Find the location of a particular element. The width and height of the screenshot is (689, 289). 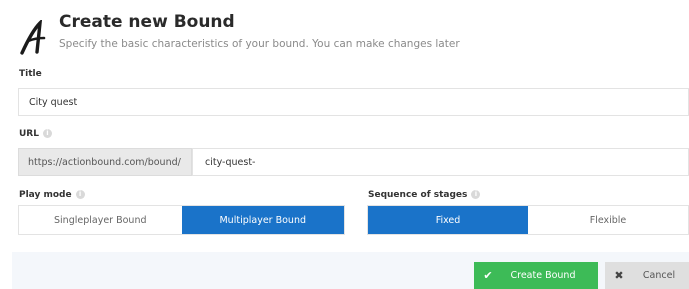

play-mode-toggle: Singleplayer Bound Multiplayer Bound is located at coordinates (181, 220).